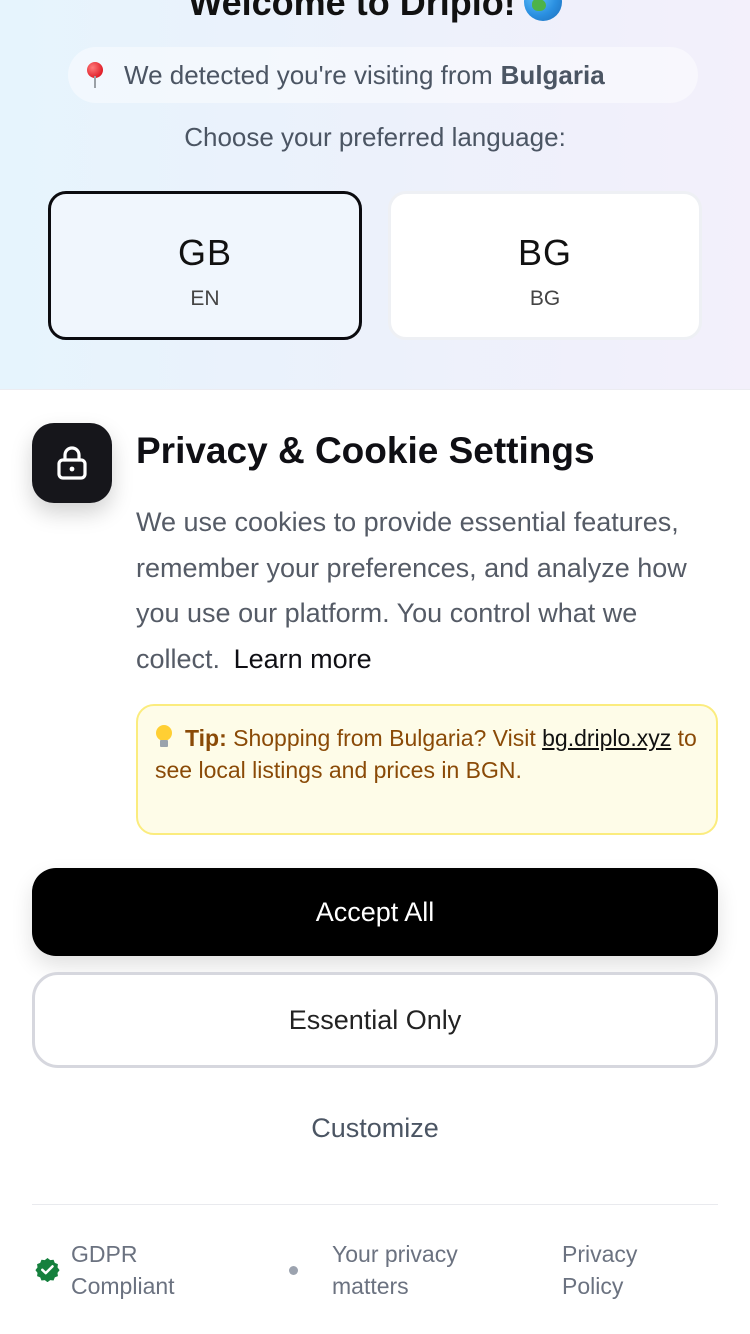 This screenshot has height=1334, width=750. Describe the element at coordinates (395, 1270) in the screenshot. I see `privacy-matters-label: Your privacy matters` at that location.